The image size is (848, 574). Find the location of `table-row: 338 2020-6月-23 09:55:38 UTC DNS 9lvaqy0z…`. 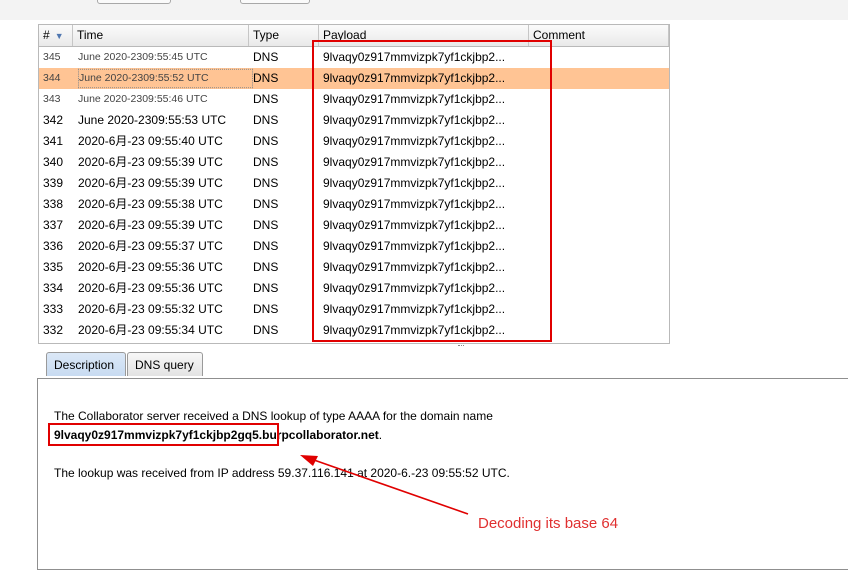

table-row: 338 2020-6月-23 09:55:38 UTC DNS 9lvaqy0z… is located at coordinates (354, 204).